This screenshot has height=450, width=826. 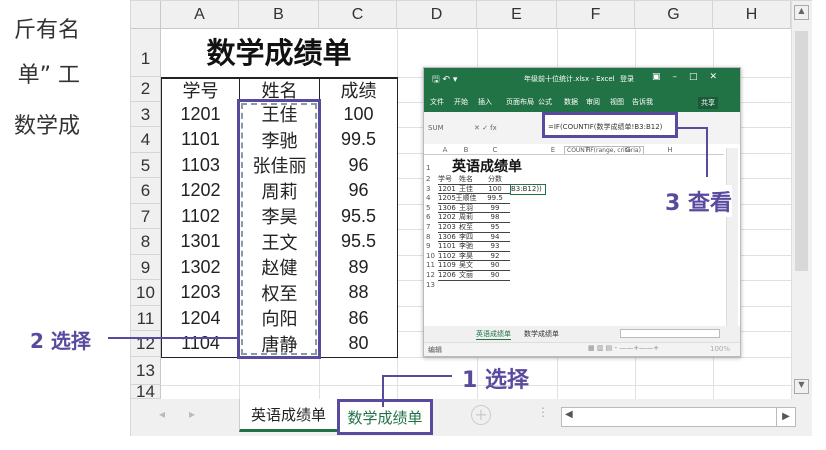 I want to click on inset-cell: 权至, so click(x=466, y=228).